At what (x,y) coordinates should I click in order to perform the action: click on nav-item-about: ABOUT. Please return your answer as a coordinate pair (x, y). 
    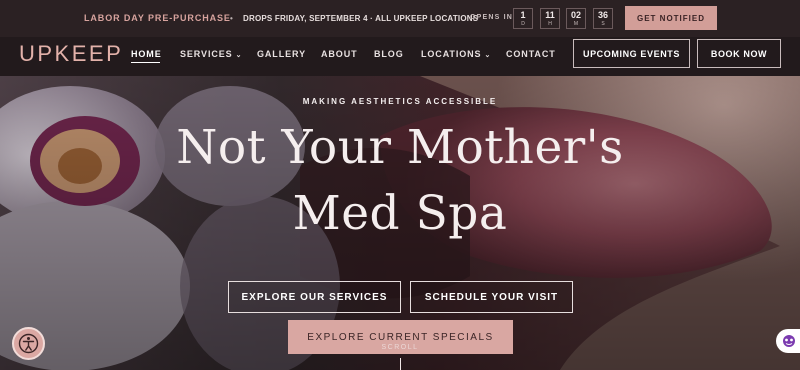
    Looking at the image, I should click on (339, 54).